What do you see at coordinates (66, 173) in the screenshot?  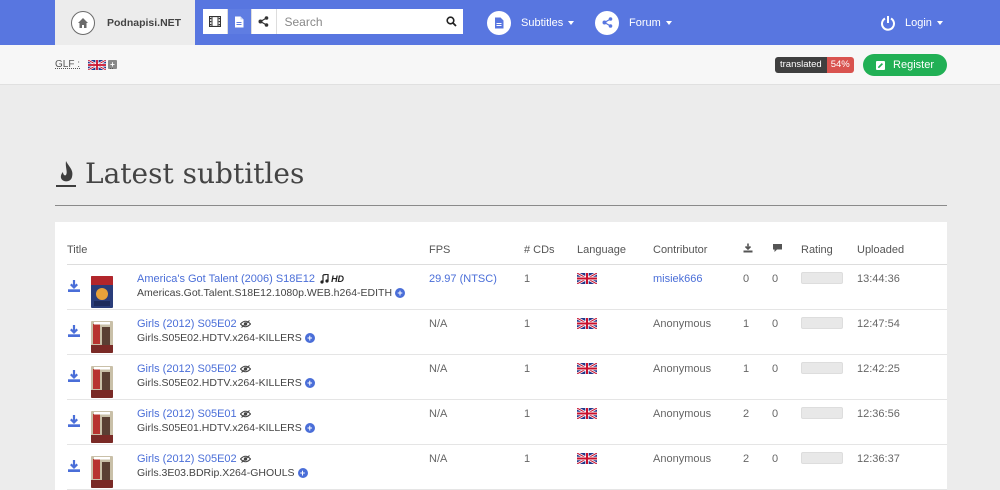 I see `flame-icon` at bounding box center [66, 173].